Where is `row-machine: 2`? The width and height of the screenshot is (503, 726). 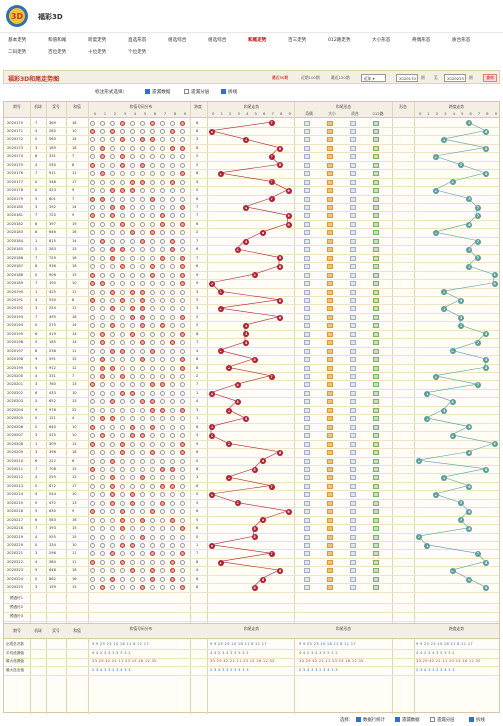 row-machine: 2 is located at coordinates (36, 426).